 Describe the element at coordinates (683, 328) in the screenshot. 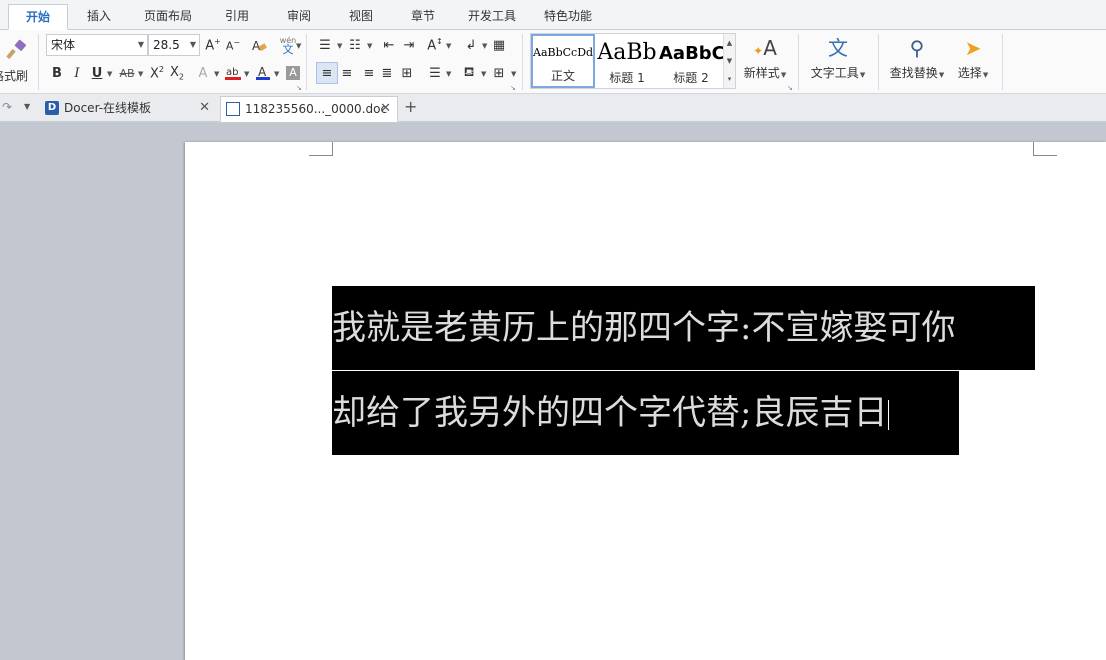

I see `selected-text-line: 我就是老黄历上的那四个字:不宣嫁娶可你` at that location.